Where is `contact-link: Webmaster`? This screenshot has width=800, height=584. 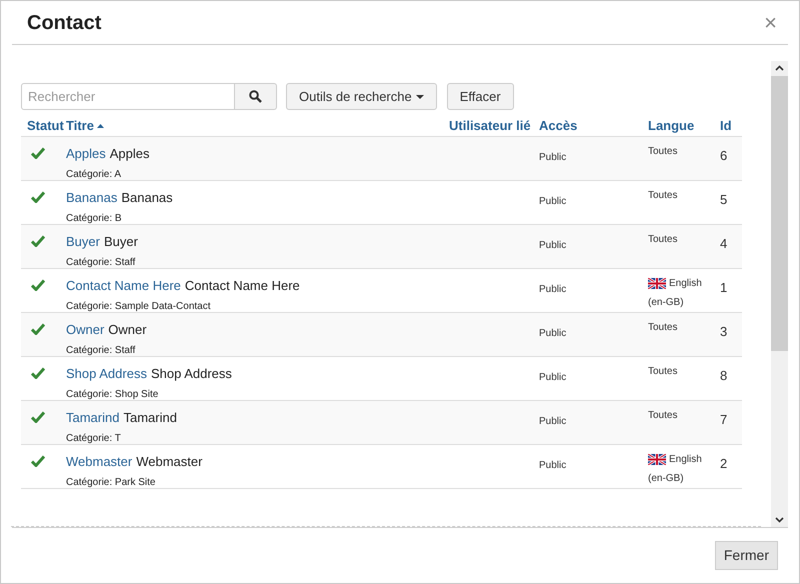
contact-link: Webmaster is located at coordinates (99, 462).